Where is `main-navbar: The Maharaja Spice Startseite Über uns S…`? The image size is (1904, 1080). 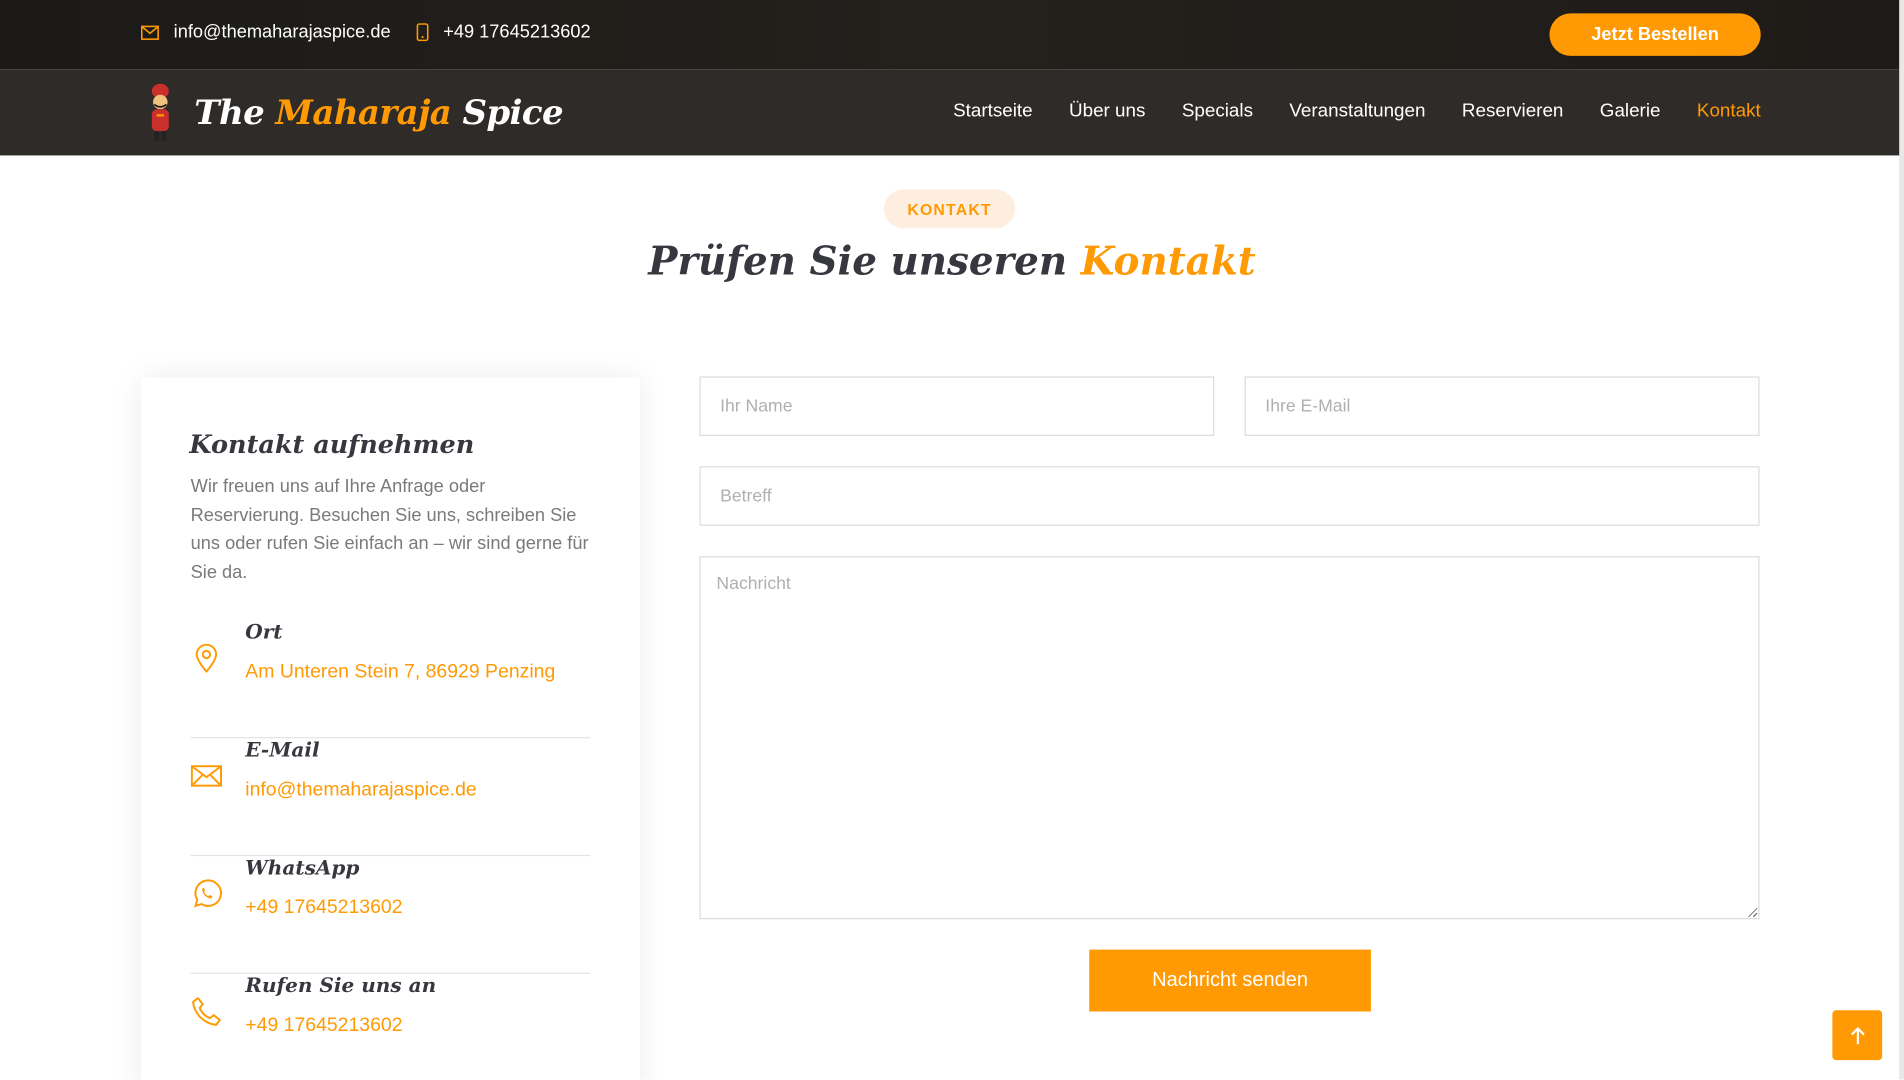 main-navbar: The Maharaja Spice Startseite Über uns S… is located at coordinates (952, 112).